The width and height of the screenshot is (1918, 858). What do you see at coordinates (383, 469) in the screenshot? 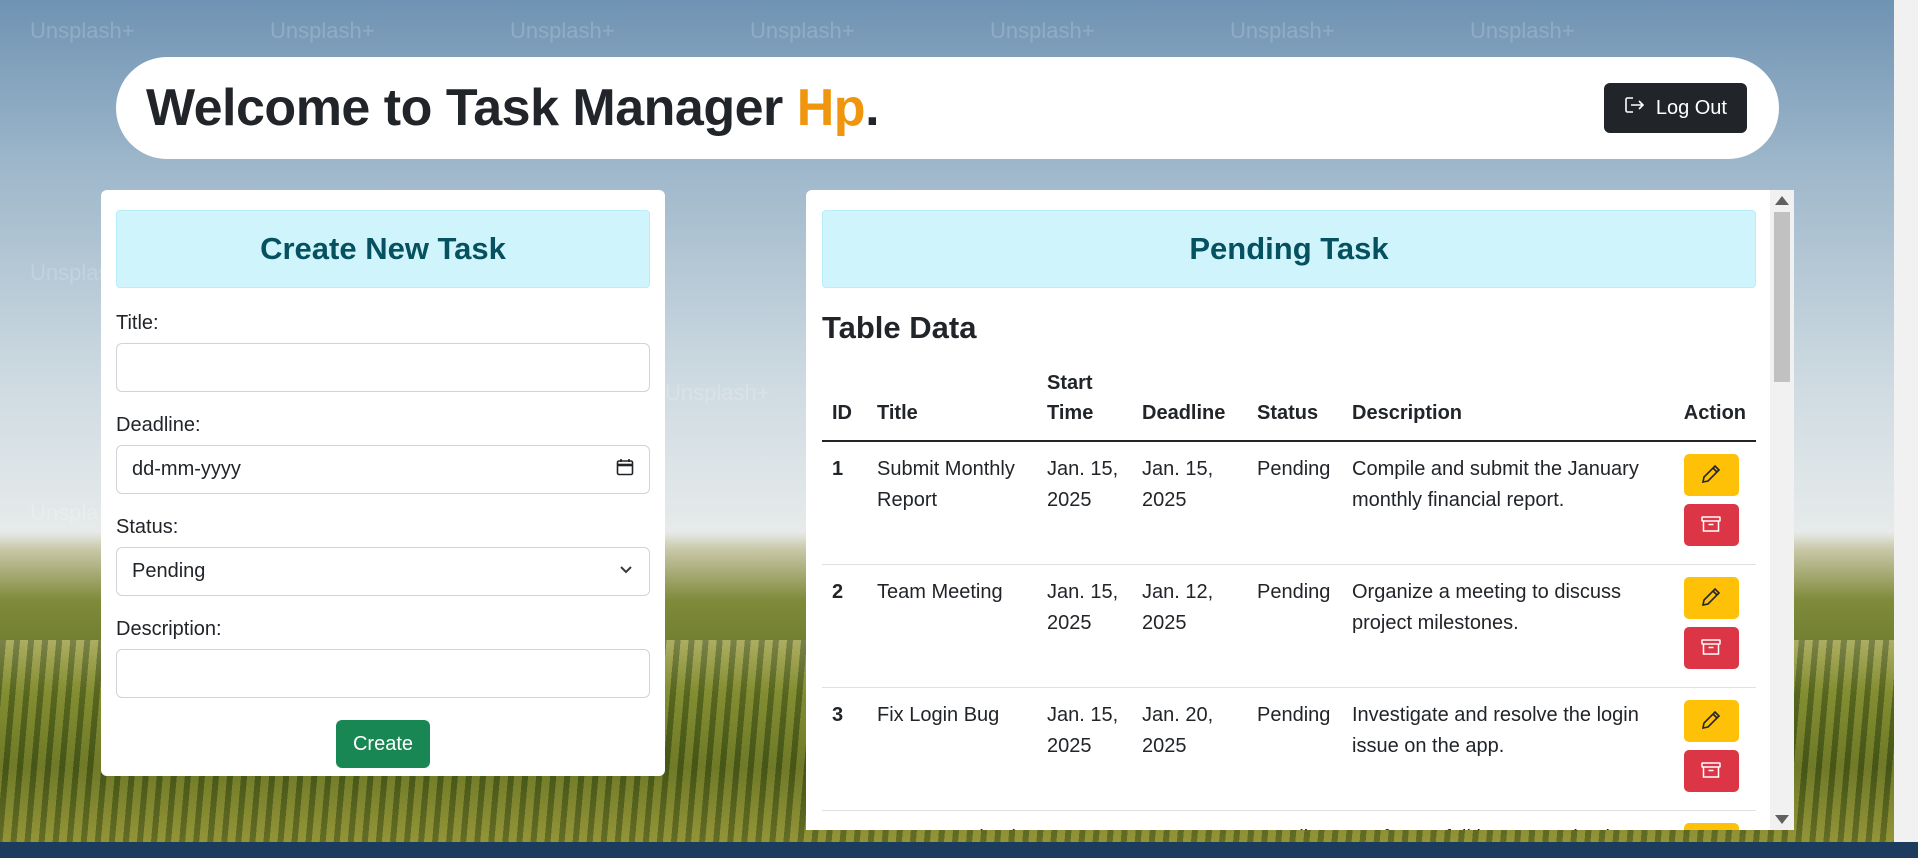
I see `deadline-input: dd-mm-yyyy` at bounding box center [383, 469].